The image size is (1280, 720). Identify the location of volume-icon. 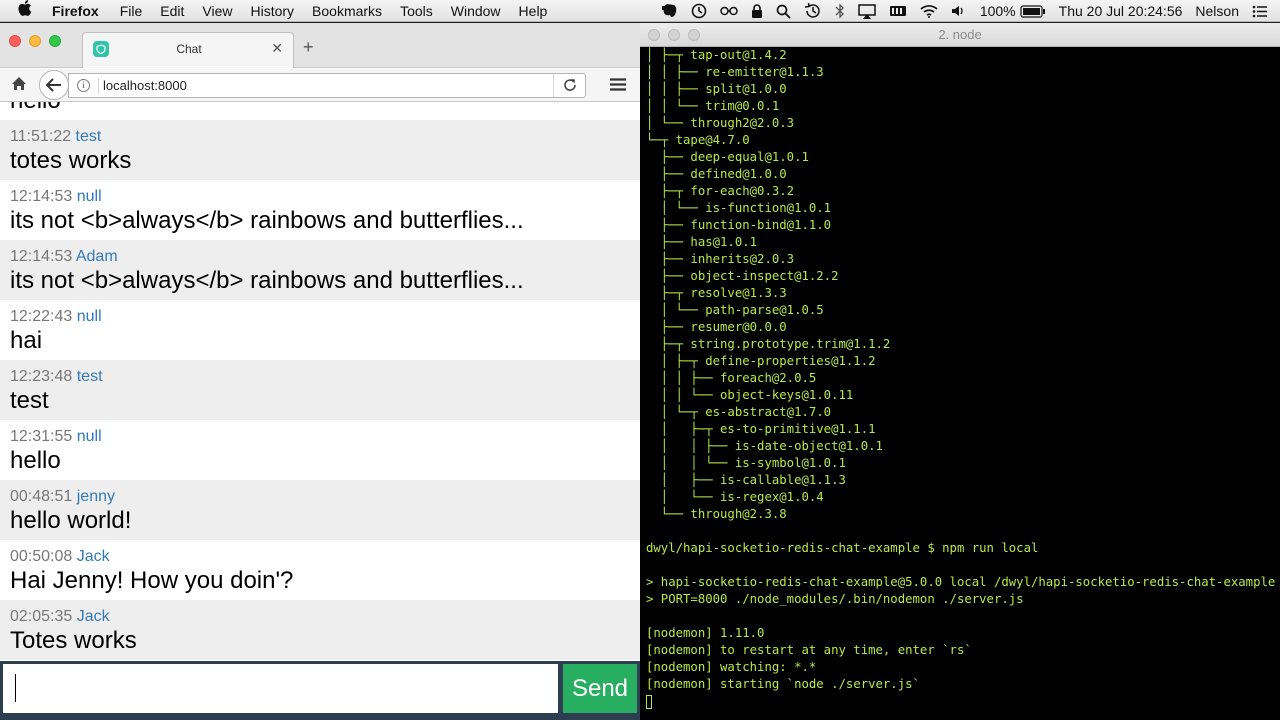
(959, 11).